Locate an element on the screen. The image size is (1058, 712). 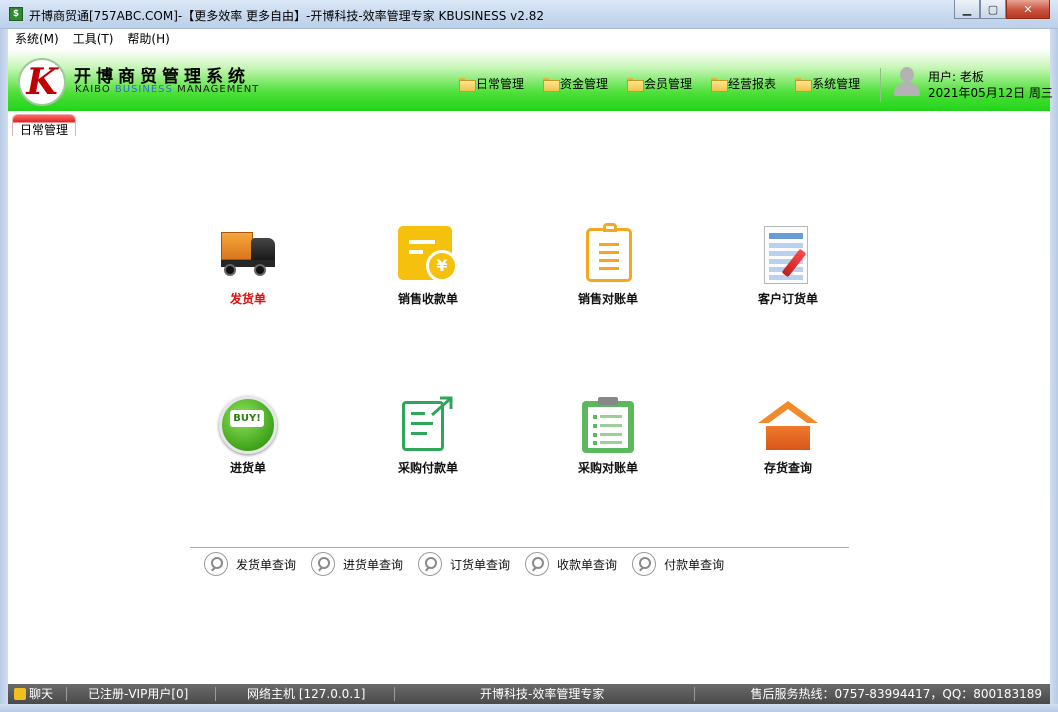
logo-subtitle-b: BUSINESS is located at coordinates (143, 89).